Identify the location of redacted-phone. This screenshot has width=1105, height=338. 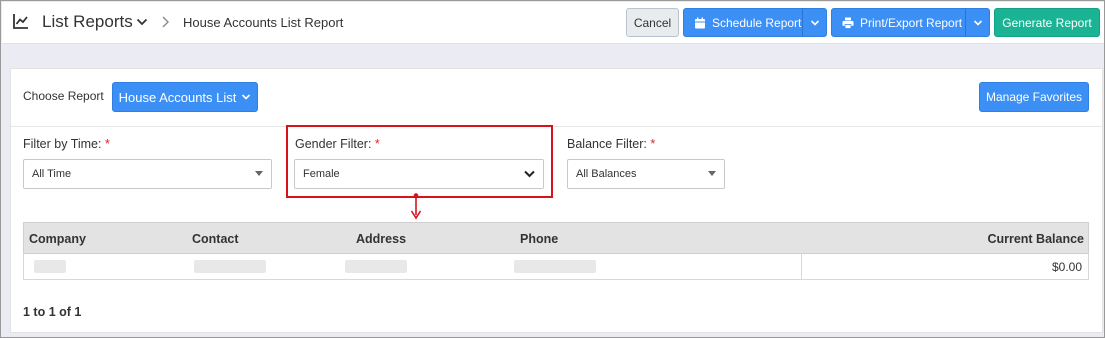
(555, 266).